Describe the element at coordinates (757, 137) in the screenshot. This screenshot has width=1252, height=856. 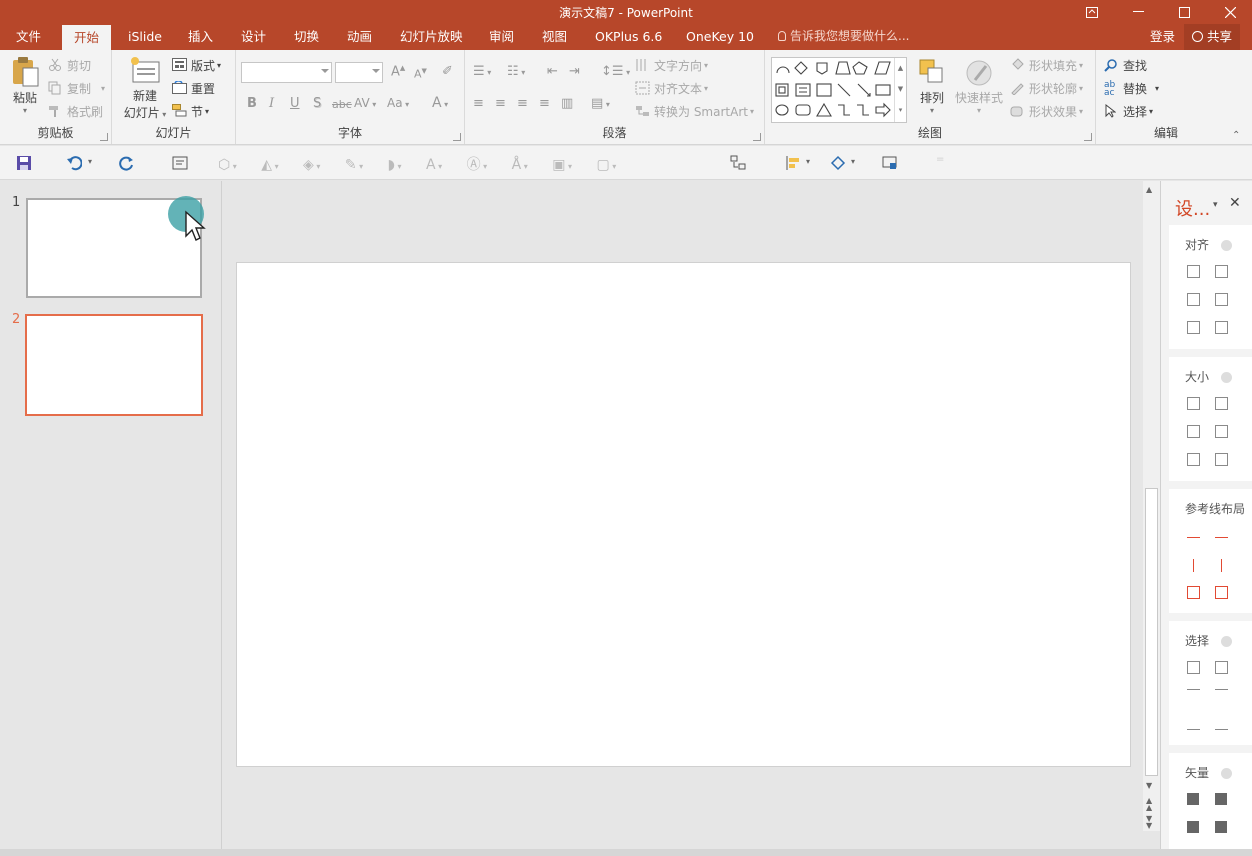
I see `paragraph-launcher-icon` at that location.